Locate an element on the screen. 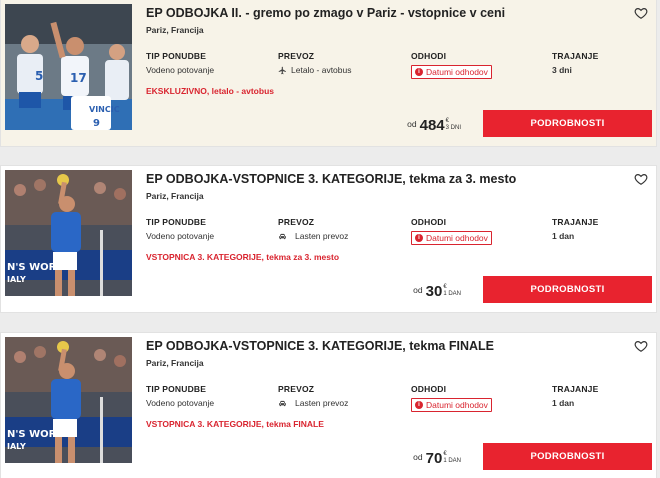 This screenshot has width=660, height=478. price: od 484 € 3 DNI is located at coordinates (434, 126).